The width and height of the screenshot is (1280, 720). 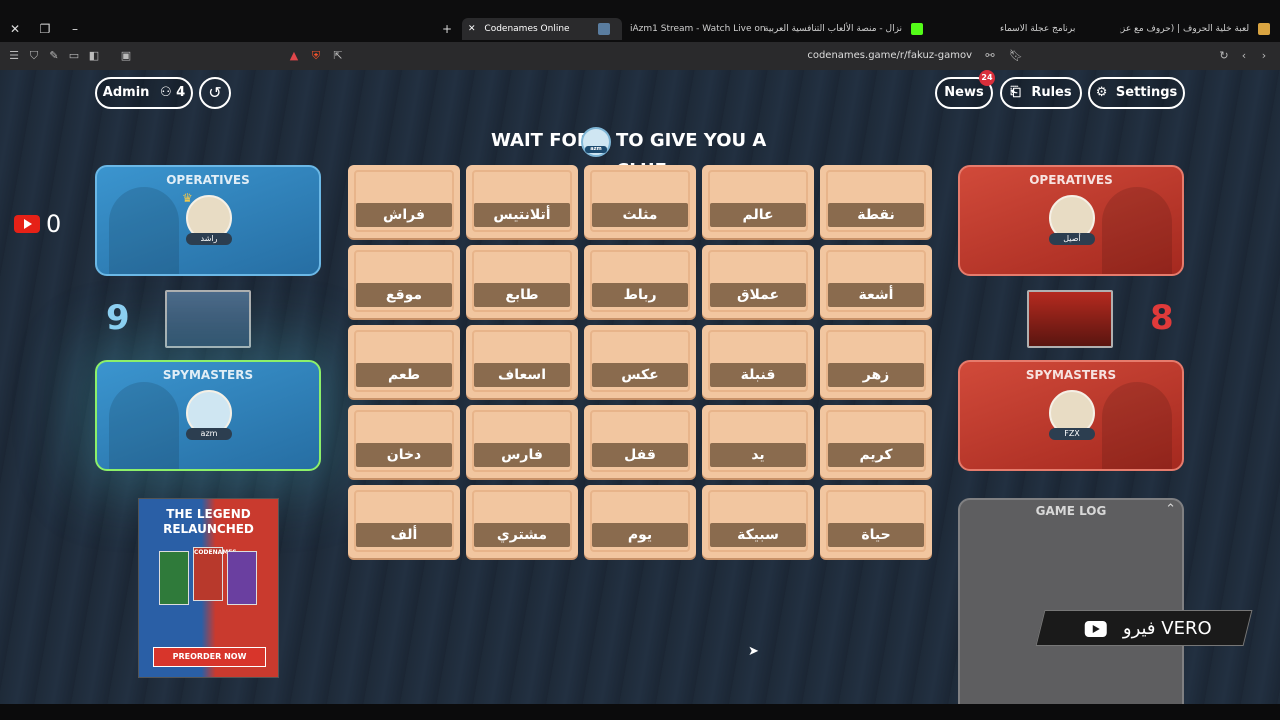 What do you see at coordinates (522, 361) in the screenshot?
I see `word-card: اسعاف` at bounding box center [522, 361].